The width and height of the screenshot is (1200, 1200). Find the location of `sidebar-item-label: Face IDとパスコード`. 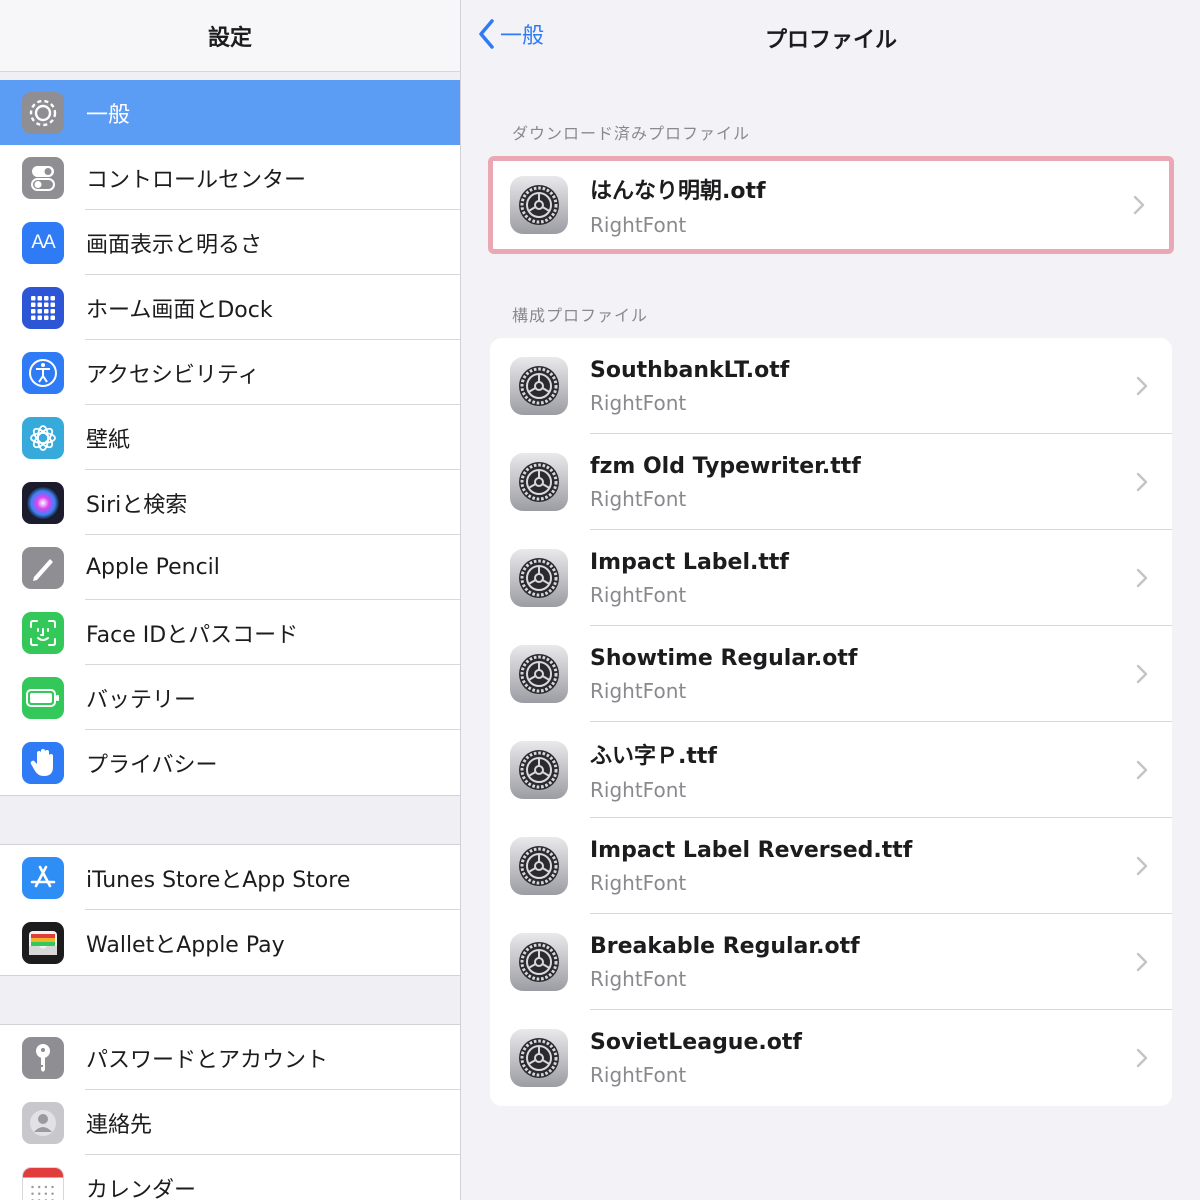

sidebar-item-label: Face IDとパスコード is located at coordinates (192, 635).